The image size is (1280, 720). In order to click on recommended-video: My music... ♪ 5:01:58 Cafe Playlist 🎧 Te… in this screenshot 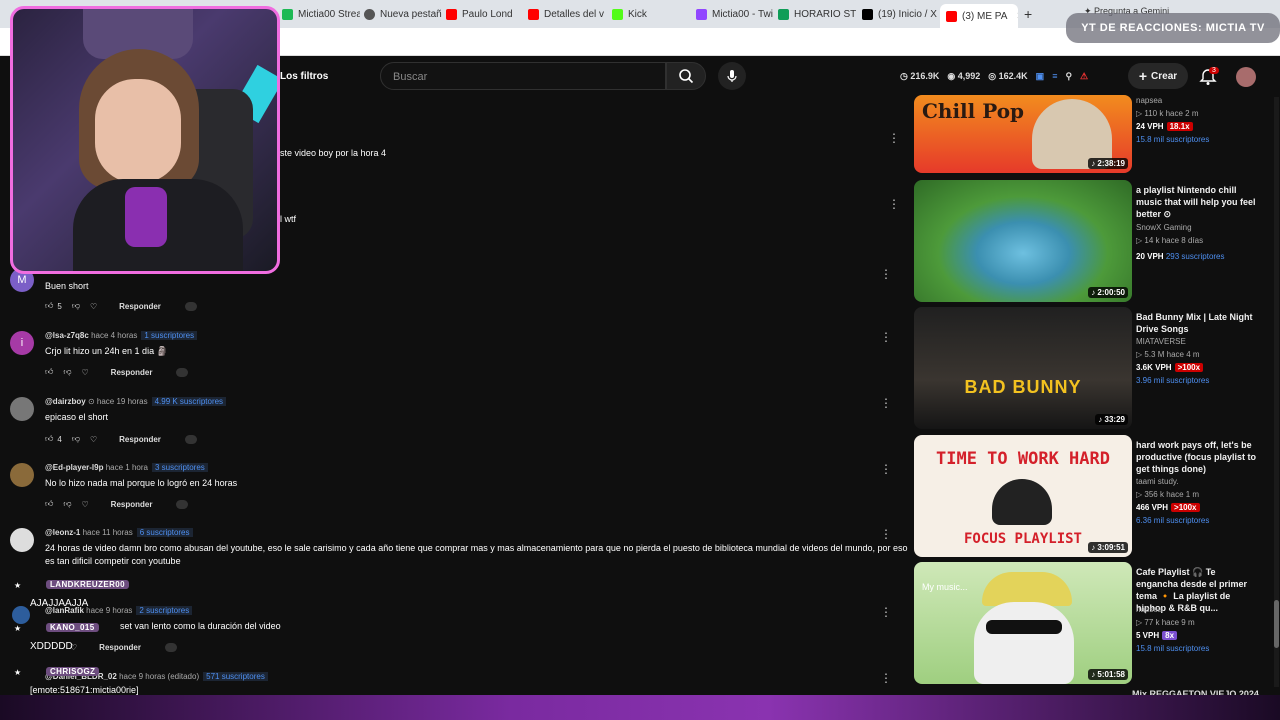, I will do `click(1094, 624)`.